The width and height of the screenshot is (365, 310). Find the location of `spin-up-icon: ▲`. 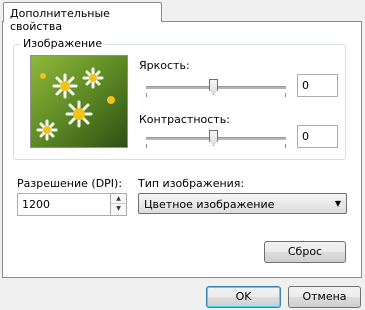

spin-up-icon: ▲ is located at coordinates (118, 199).